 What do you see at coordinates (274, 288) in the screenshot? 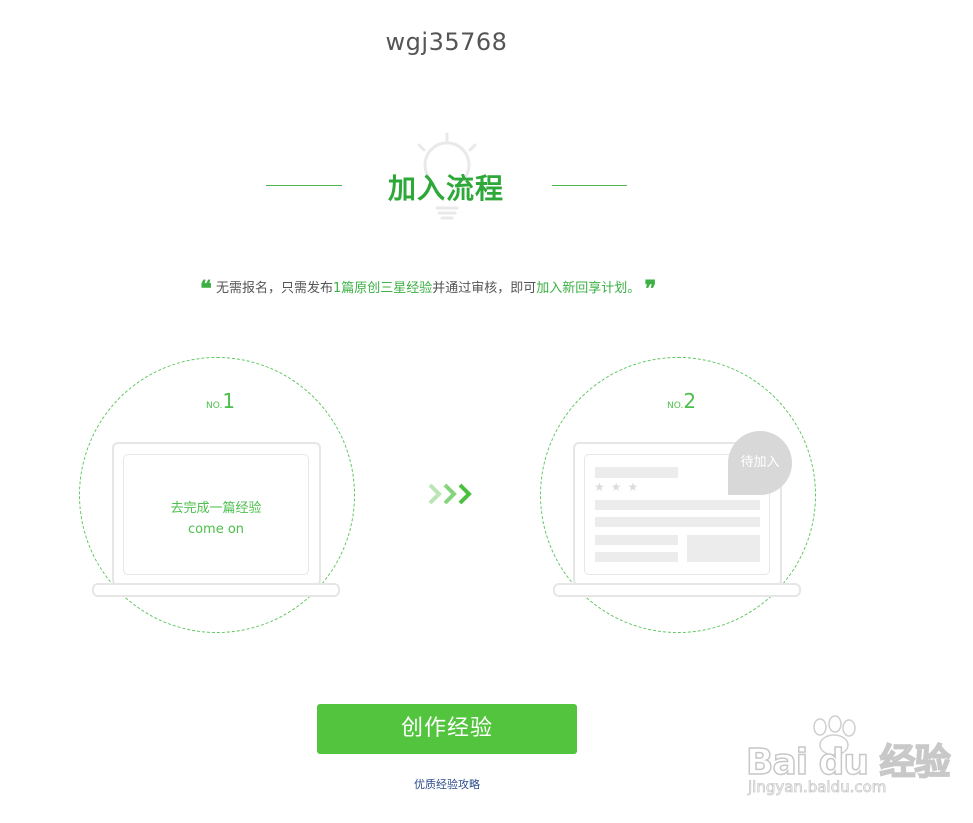
I see `quote-text-1: 无需报名，只需发布` at bounding box center [274, 288].